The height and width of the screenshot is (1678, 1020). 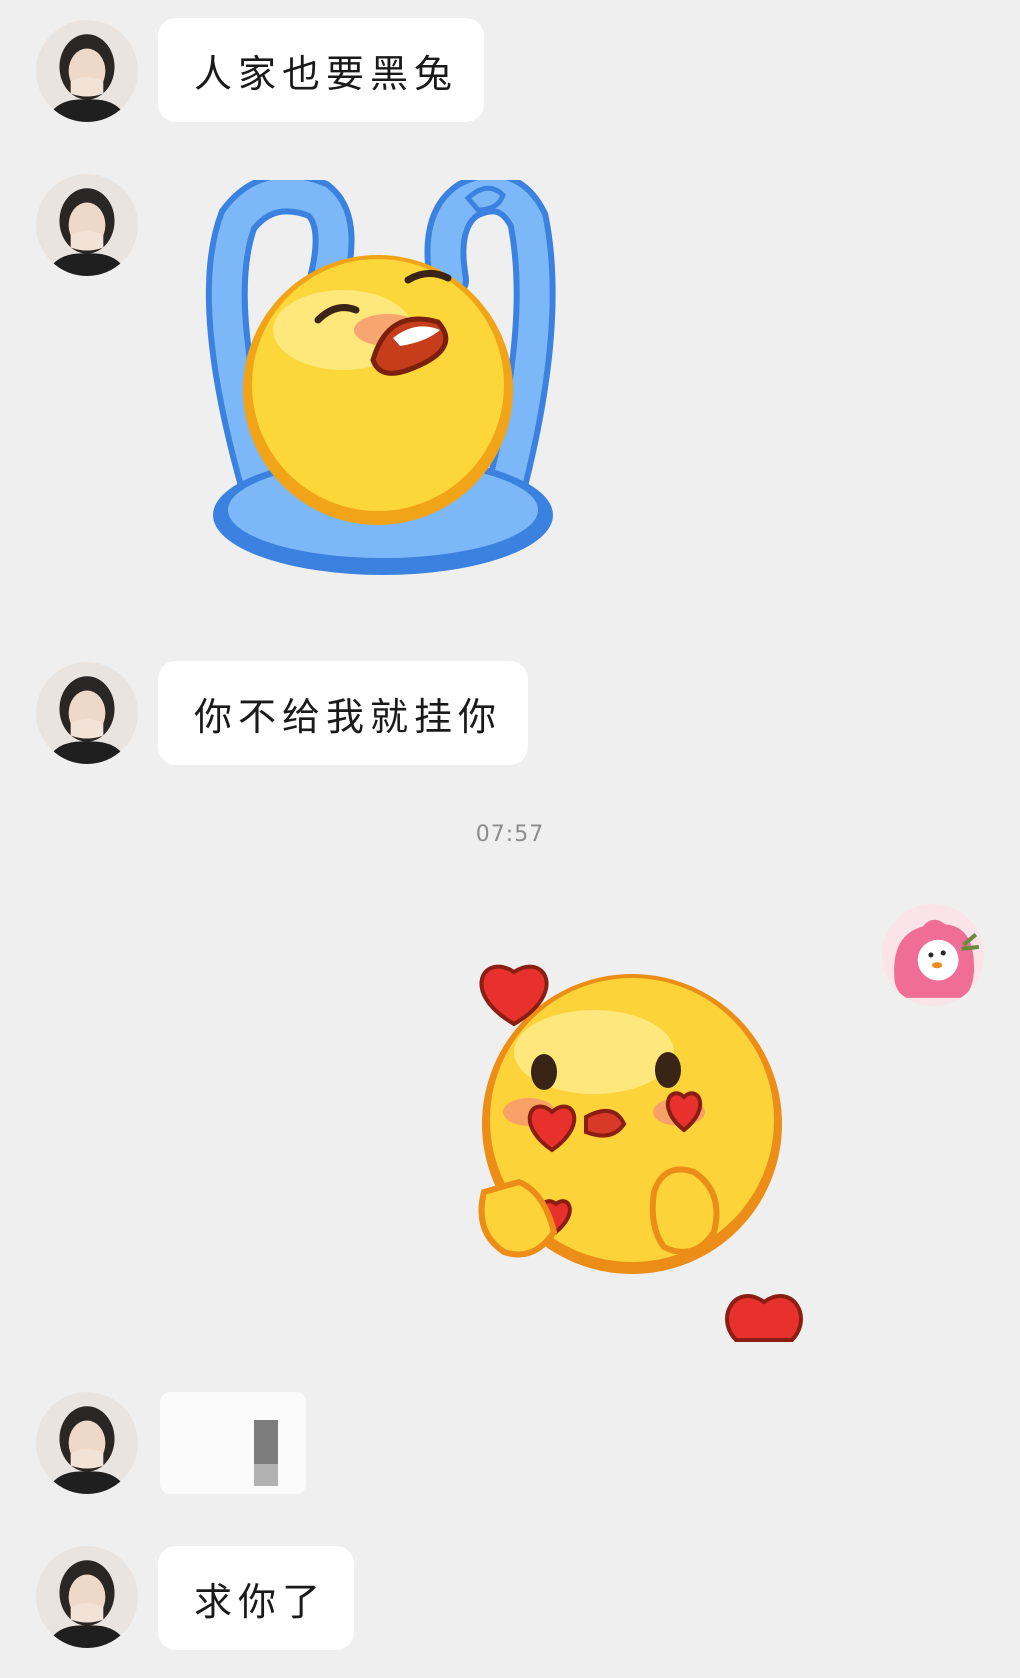 I want to click on my-avatar, so click(x=933, y=955).